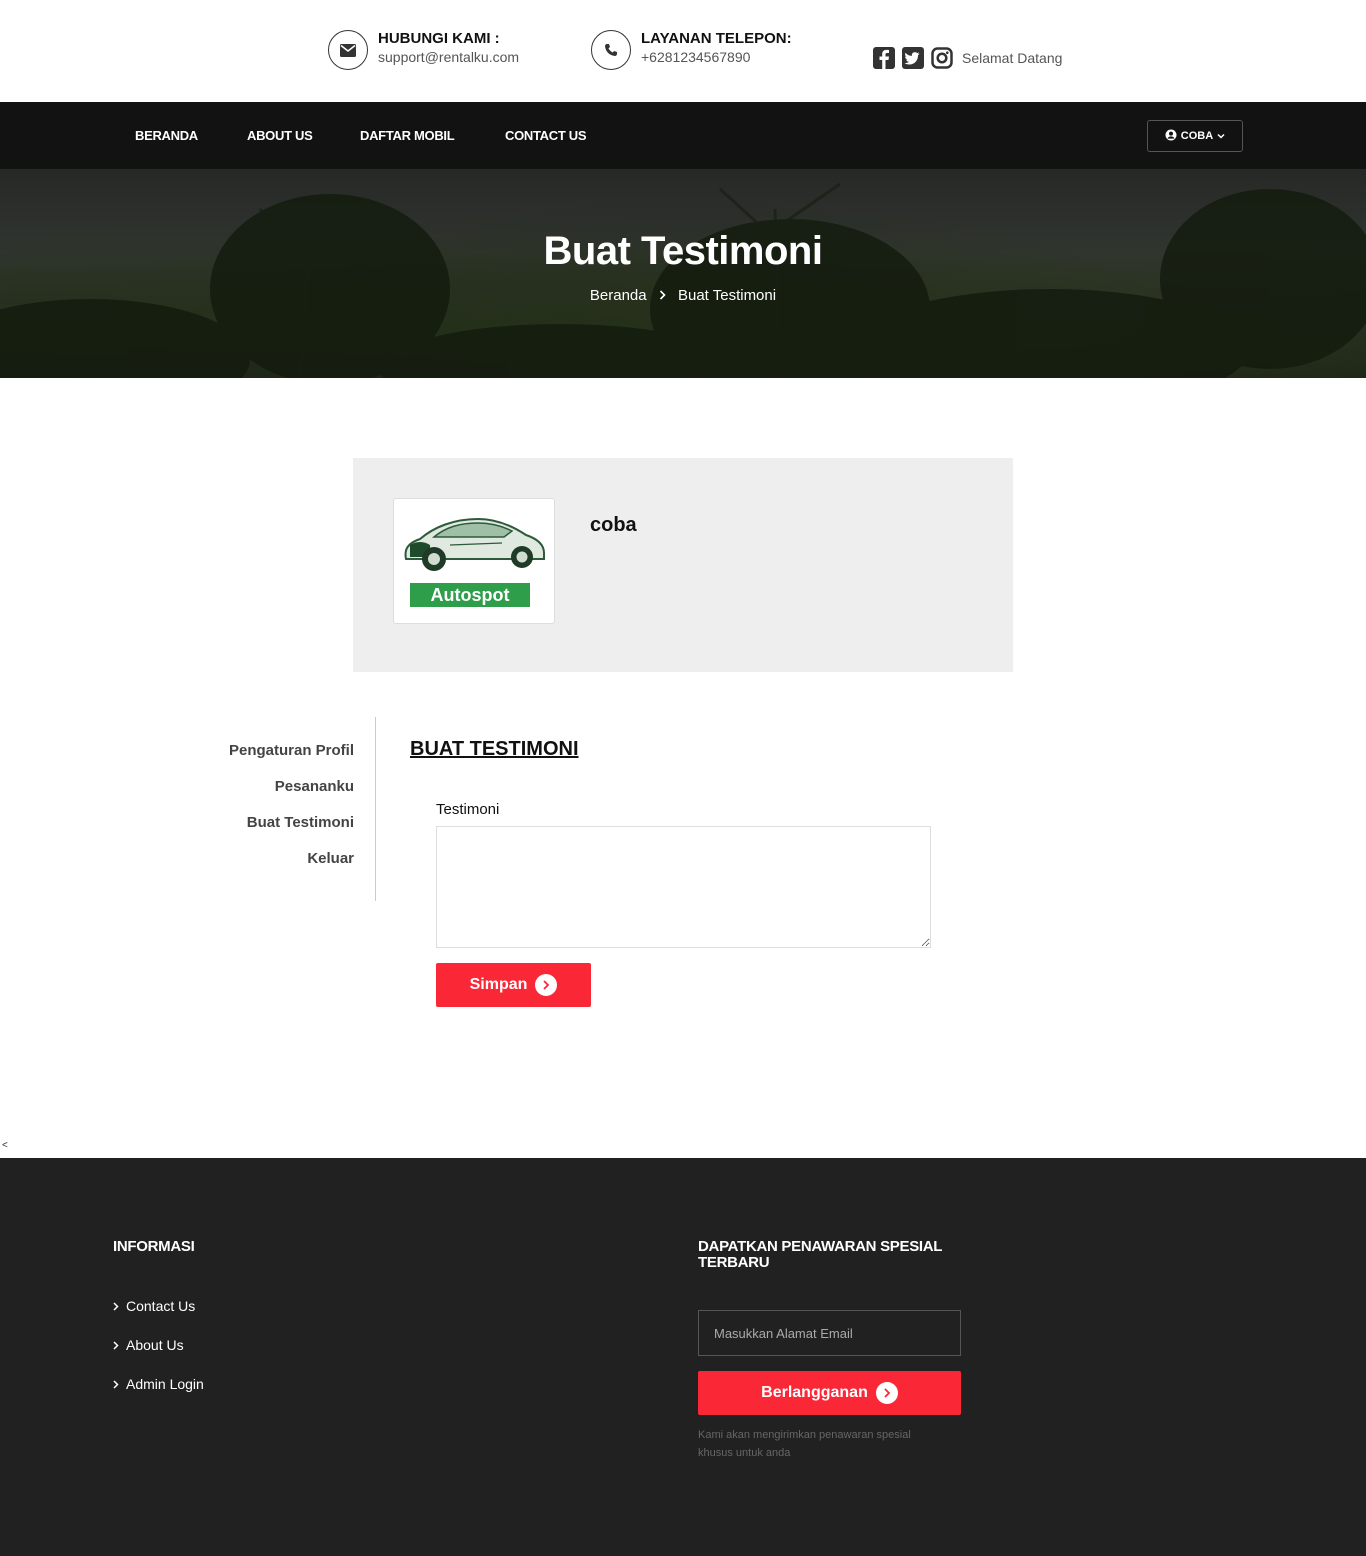  Describe the element at coordinates (498, 984) in the screenshot. I see `simpan-button-label: Simpan` at that location.